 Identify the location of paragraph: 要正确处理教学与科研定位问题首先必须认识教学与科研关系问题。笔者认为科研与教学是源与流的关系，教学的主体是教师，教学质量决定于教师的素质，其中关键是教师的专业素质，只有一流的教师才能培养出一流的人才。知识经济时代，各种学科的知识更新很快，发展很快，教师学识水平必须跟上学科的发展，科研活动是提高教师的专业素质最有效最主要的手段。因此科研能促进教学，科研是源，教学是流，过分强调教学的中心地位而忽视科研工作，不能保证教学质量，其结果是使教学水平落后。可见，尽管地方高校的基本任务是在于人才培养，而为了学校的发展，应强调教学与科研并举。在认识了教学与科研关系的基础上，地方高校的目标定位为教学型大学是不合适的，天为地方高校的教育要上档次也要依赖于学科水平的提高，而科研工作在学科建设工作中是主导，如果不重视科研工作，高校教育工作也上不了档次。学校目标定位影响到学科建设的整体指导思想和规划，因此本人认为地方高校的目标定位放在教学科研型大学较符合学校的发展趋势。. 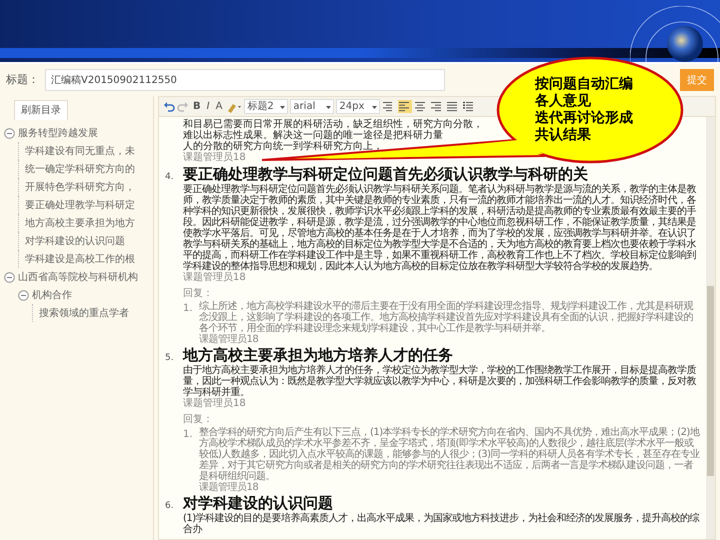
(440, 228).